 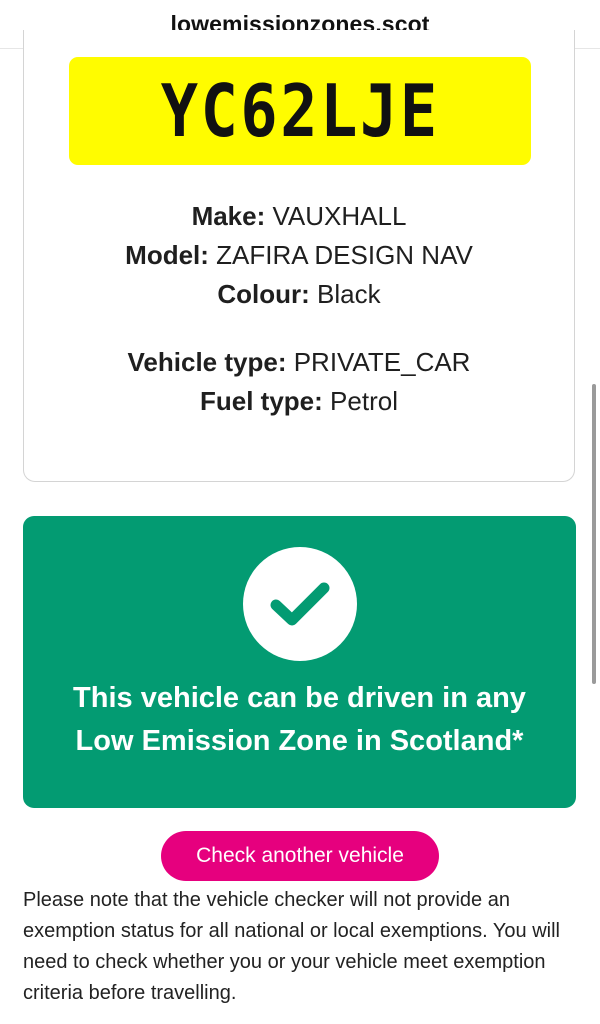 I want to click on colour-label: Colour:, so click(x=263, y=294).